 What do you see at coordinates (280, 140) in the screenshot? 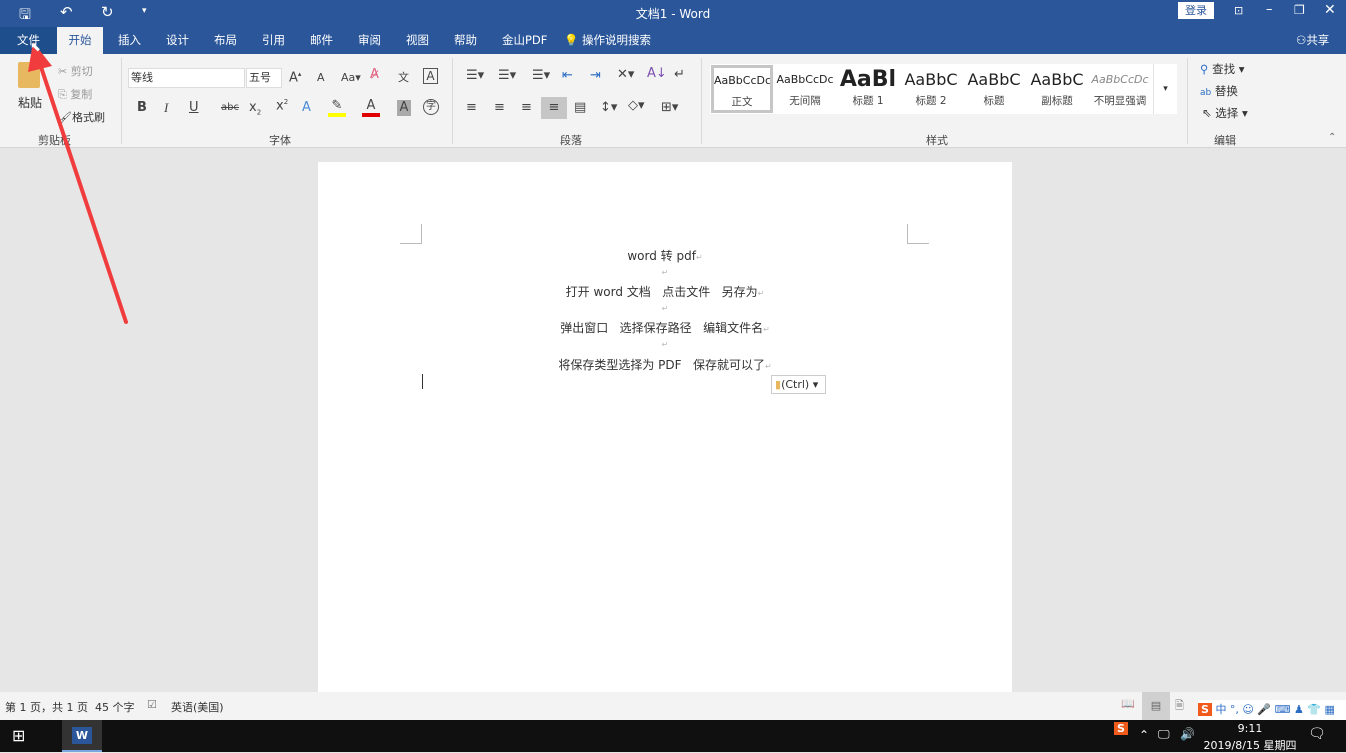
I see `font-group-label: 字体` at bounding box center [280, 140].